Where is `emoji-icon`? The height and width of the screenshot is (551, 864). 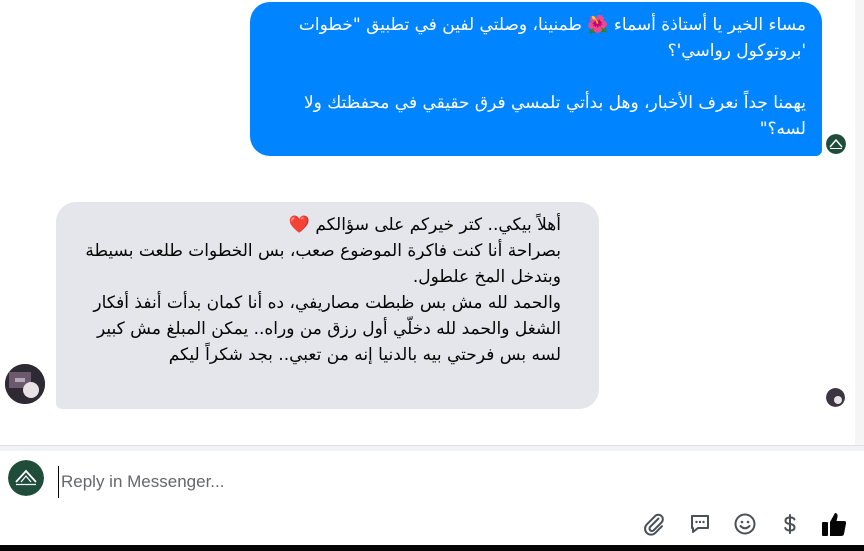 emoji-icon is located at coordinates (745, 524).